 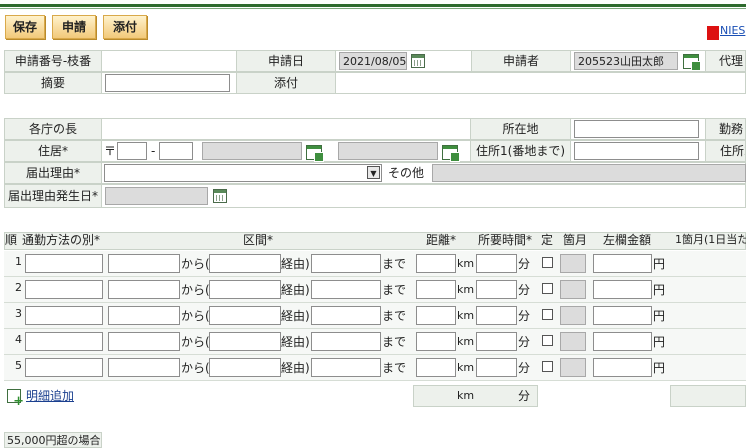 I want to click on top-border, so click(x=373, y=5).